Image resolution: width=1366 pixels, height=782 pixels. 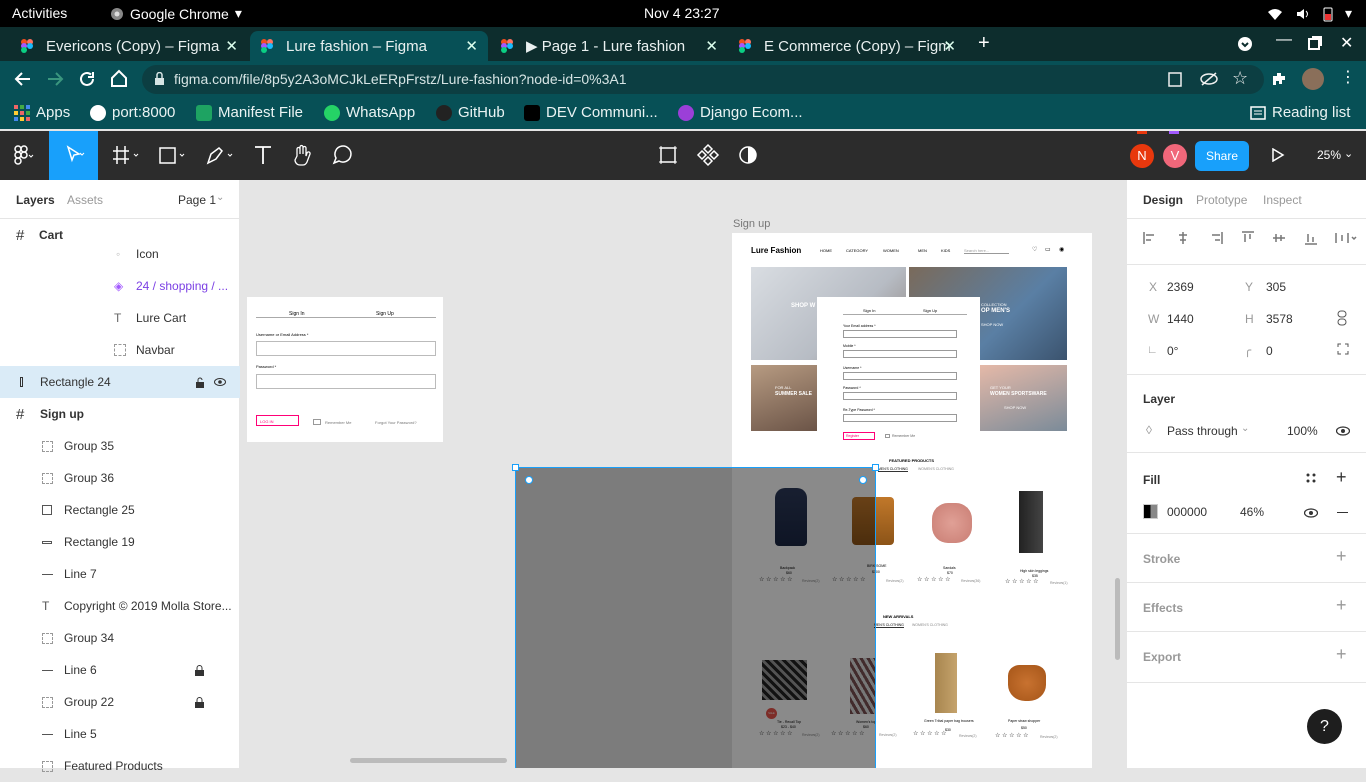 I want to click on layer-row: Line 6, so click(x=120, y=670).